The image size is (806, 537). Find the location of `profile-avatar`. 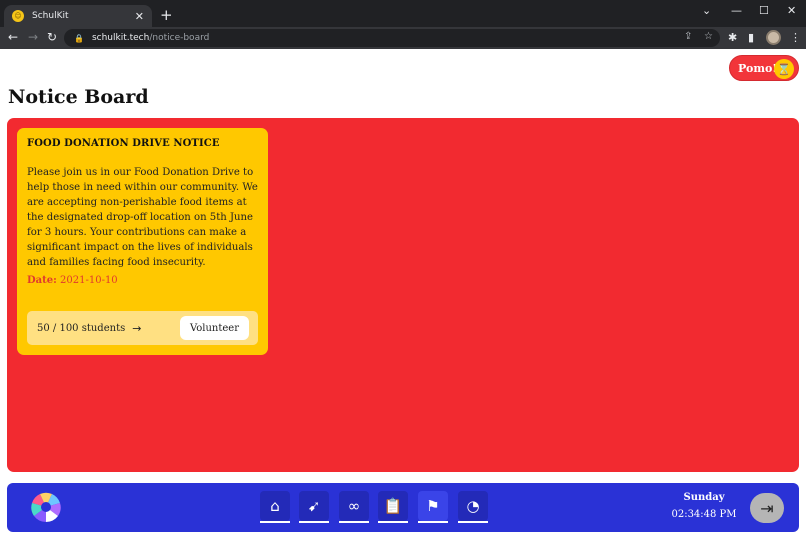

profile-avatar is located at coordinates (773, 37).